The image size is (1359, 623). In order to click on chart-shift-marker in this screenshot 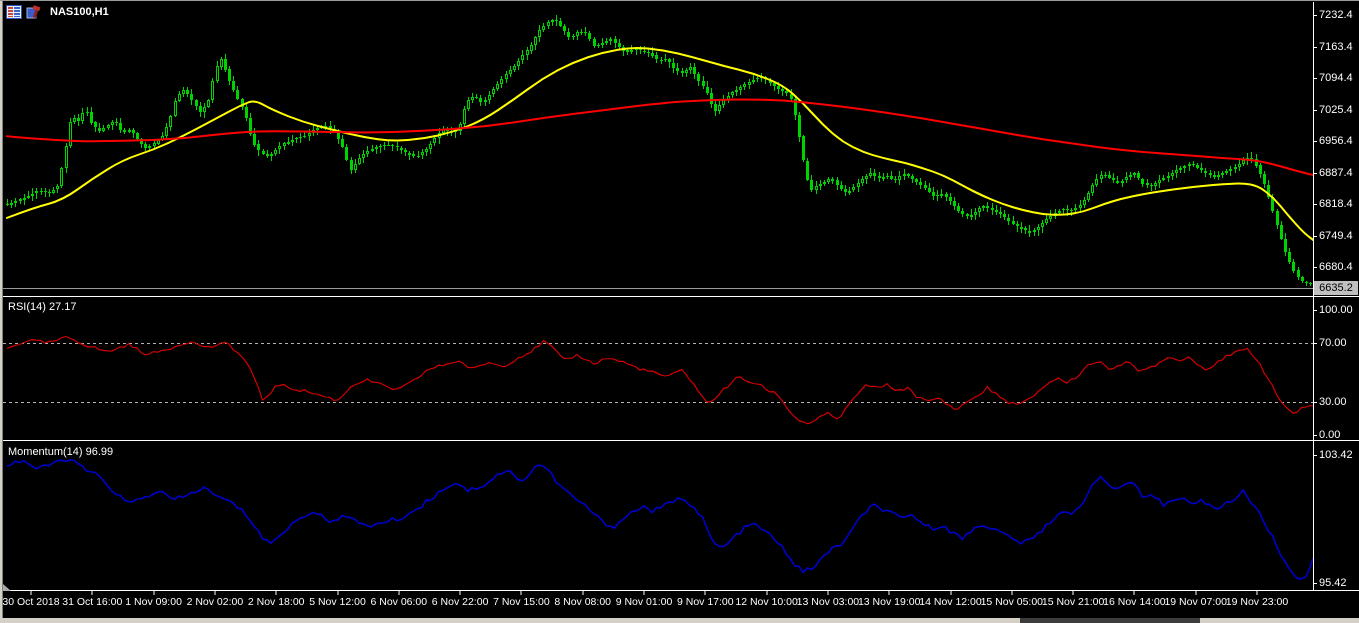, I will do `click(7, 587)`.